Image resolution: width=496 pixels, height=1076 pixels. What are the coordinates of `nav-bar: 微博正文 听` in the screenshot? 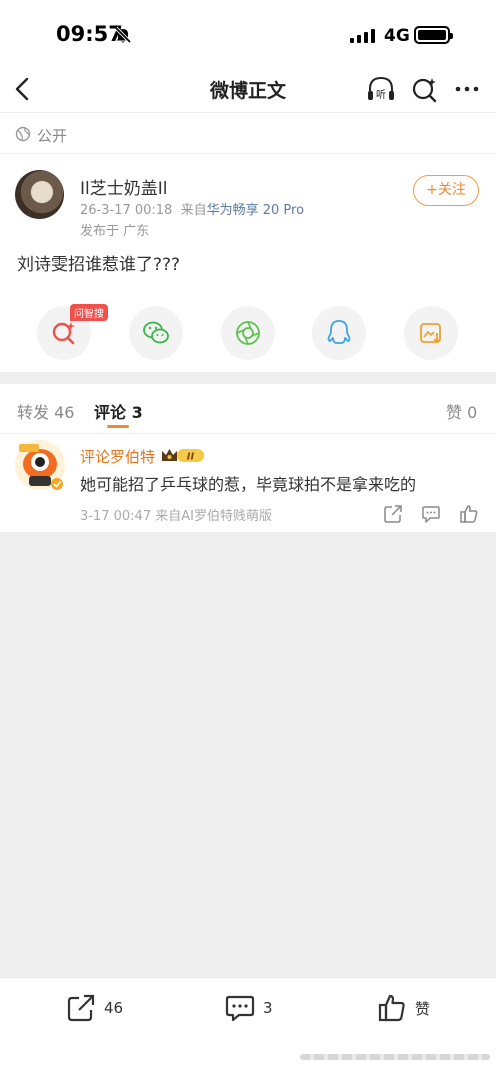 It's located at (248, 89).